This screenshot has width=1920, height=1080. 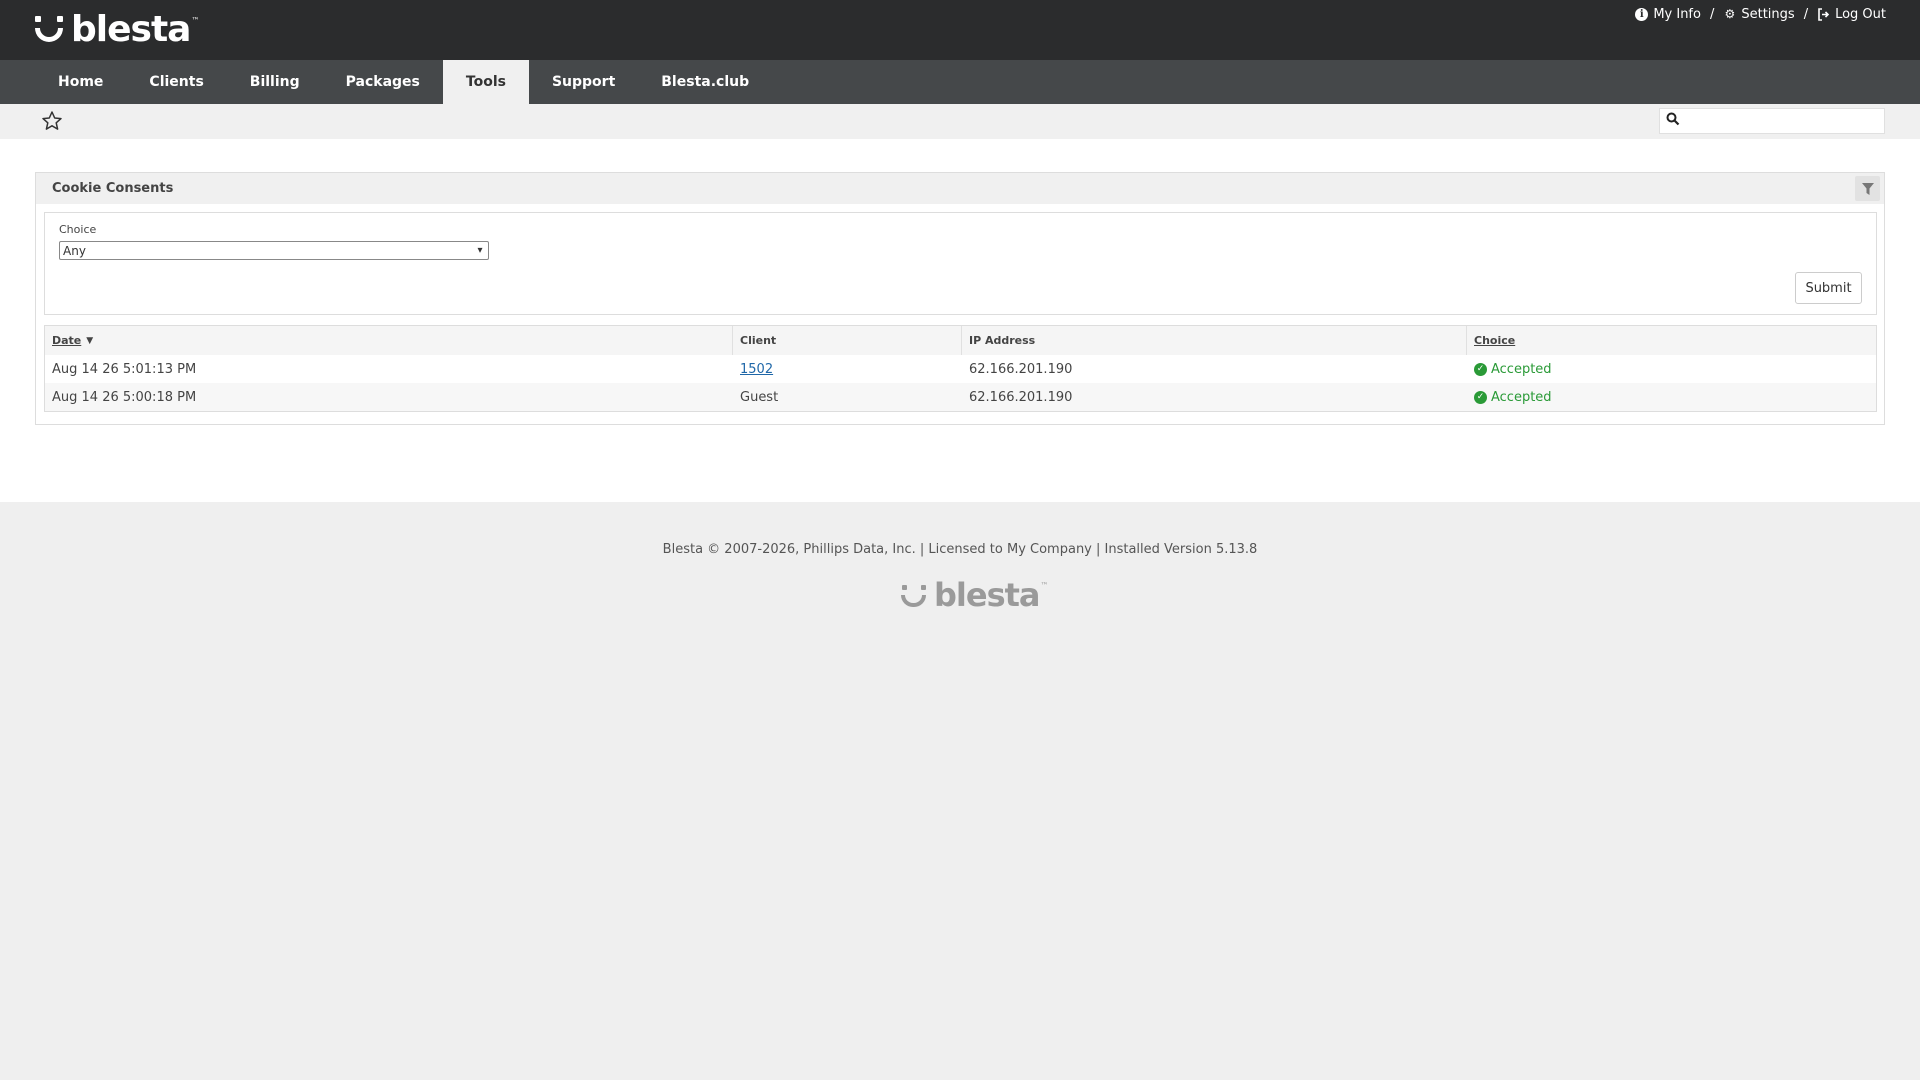 What do you see at coordinates (847, 340) in the screenshot?
I see `client-column-header: Client` at bounding box center [847, 340].